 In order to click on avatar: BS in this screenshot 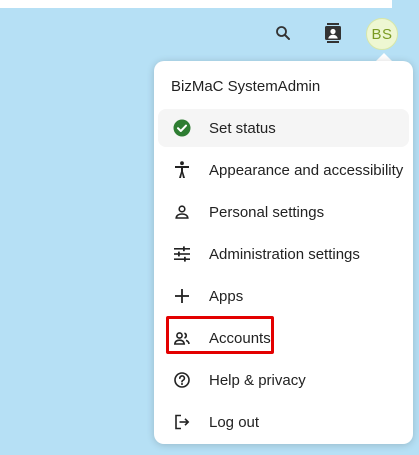, I will do `click(382, 34)`.